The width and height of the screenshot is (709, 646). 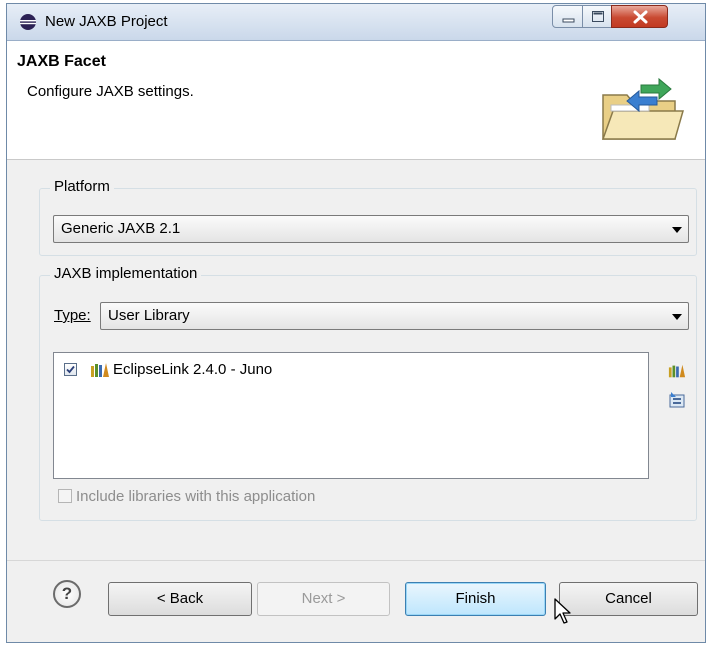 What do you see at coordinates (642, 108) in the screenshot?
I see `folder-arrows-icon` at bounding box center [642, 108].